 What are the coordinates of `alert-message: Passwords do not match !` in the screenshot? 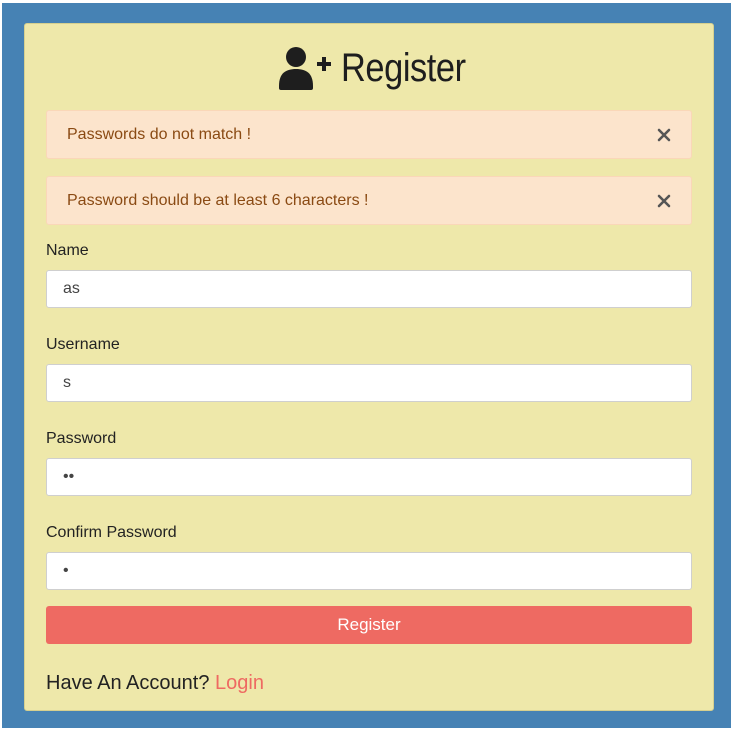 It's located at (159, 134).